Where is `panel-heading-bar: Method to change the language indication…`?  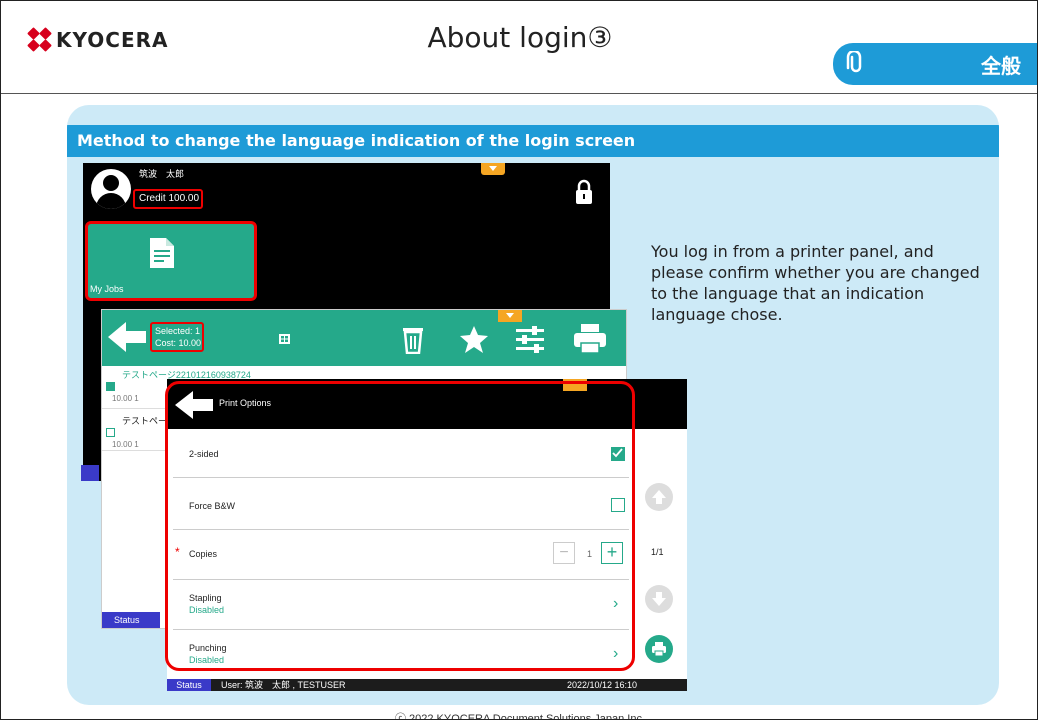
panel-heading-bar: Method to change the language indication… is located at coordinates (533, 141).